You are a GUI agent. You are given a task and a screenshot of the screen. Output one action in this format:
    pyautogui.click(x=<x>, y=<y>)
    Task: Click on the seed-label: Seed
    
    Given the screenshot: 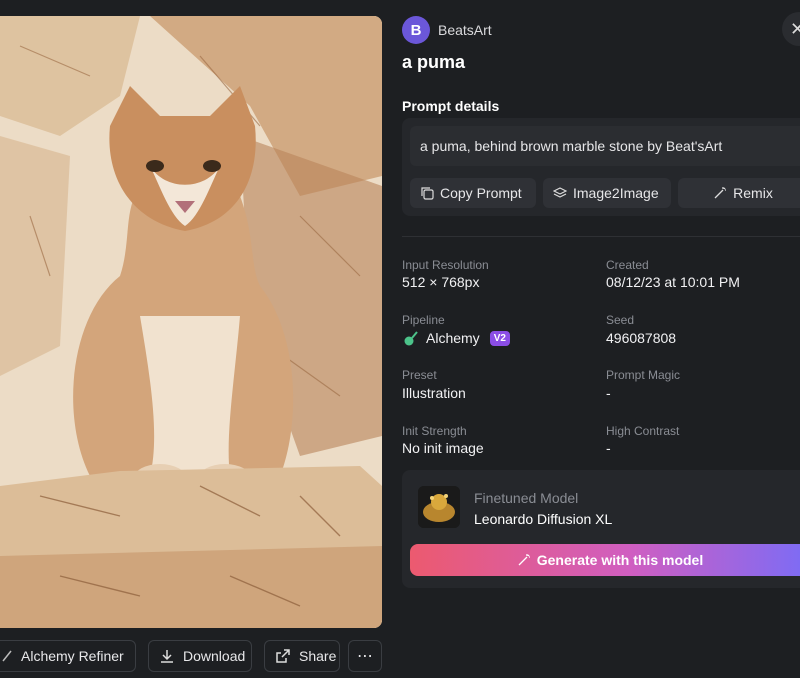 What is the action you would take?
    pyautogui.click(x=620, y=320)
    